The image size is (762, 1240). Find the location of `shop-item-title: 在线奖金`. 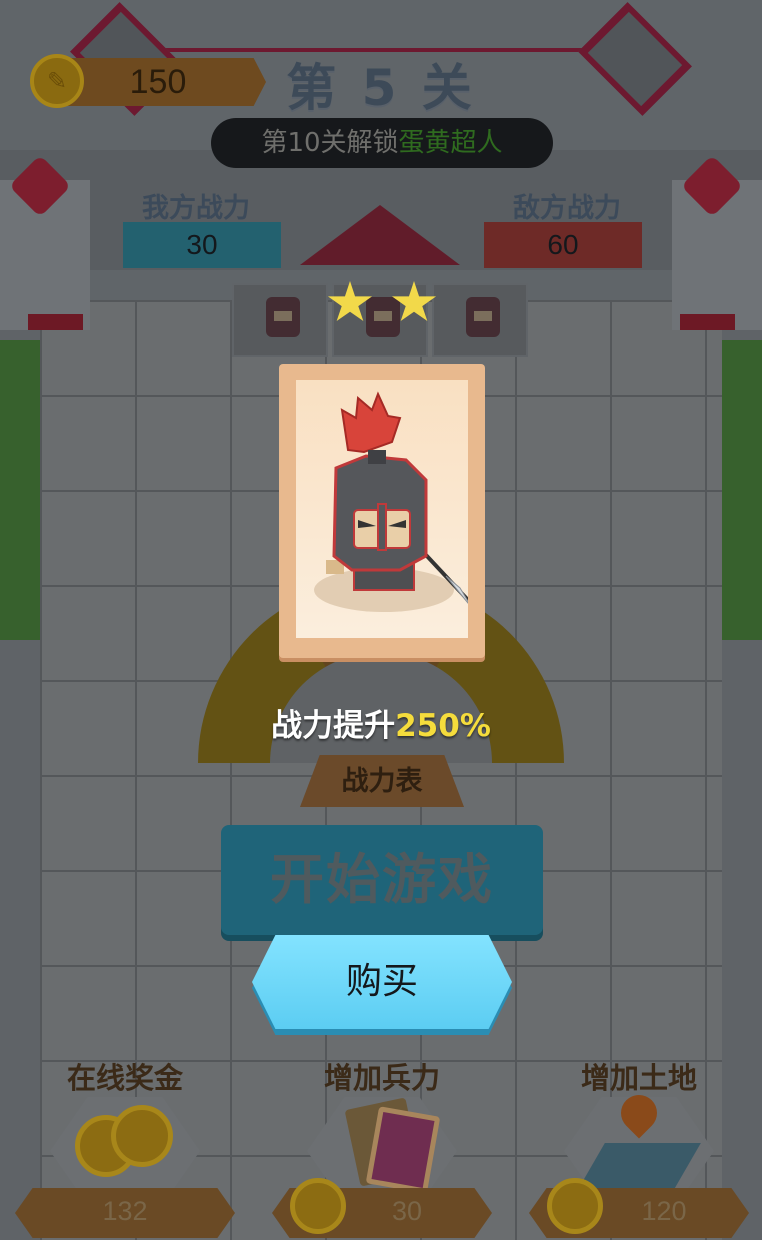

shop-item-title: 在线奖金 is located at coordinates (124, 1078).